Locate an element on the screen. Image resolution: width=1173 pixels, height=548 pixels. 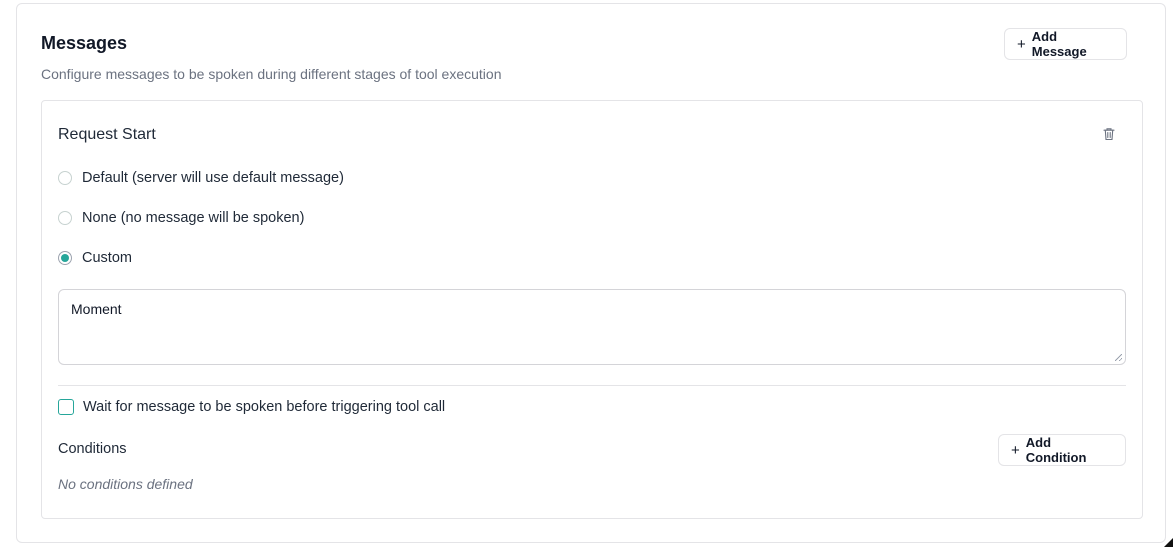
section-title: Messages is located at coordinates (84, 43).